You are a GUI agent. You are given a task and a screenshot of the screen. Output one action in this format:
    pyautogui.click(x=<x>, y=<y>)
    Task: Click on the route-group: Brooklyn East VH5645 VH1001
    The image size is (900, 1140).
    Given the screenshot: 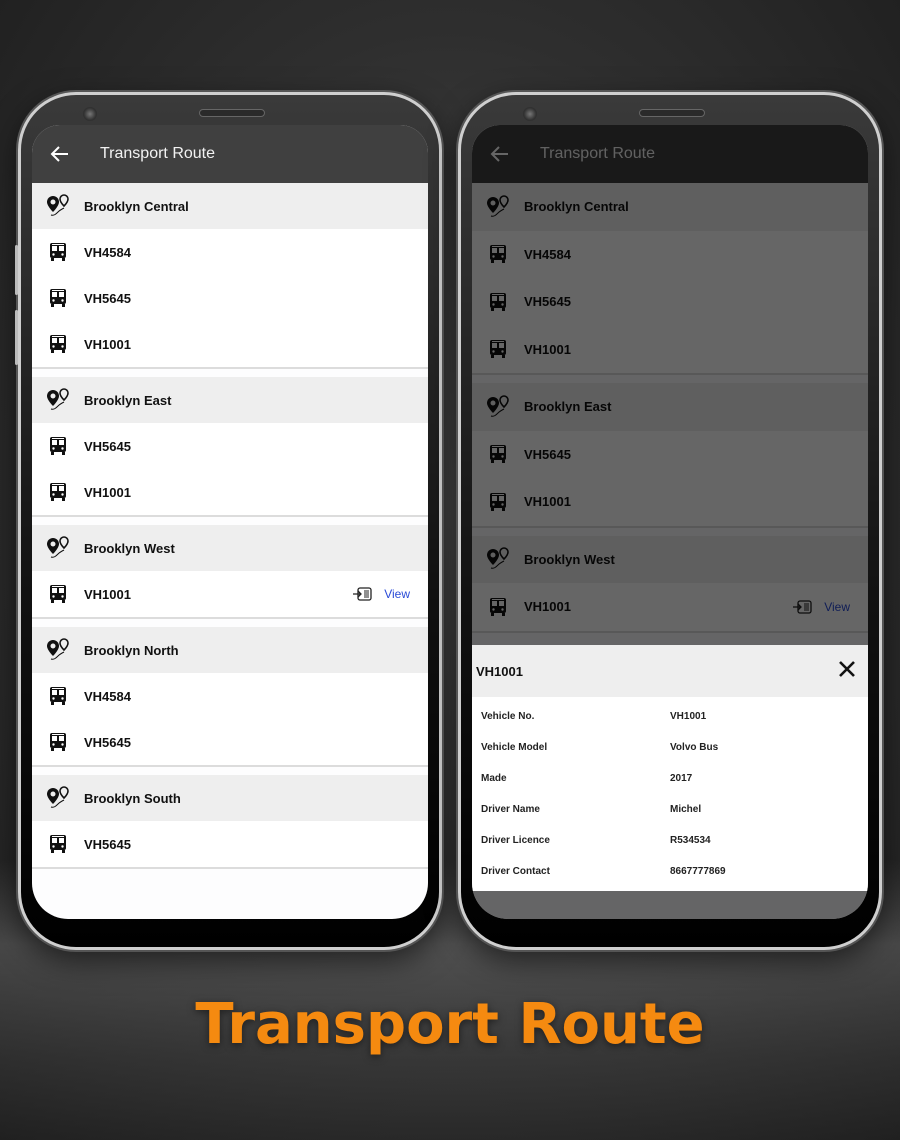 What is the action you would take?
    pyautogui.click(x=230, y=447)
    